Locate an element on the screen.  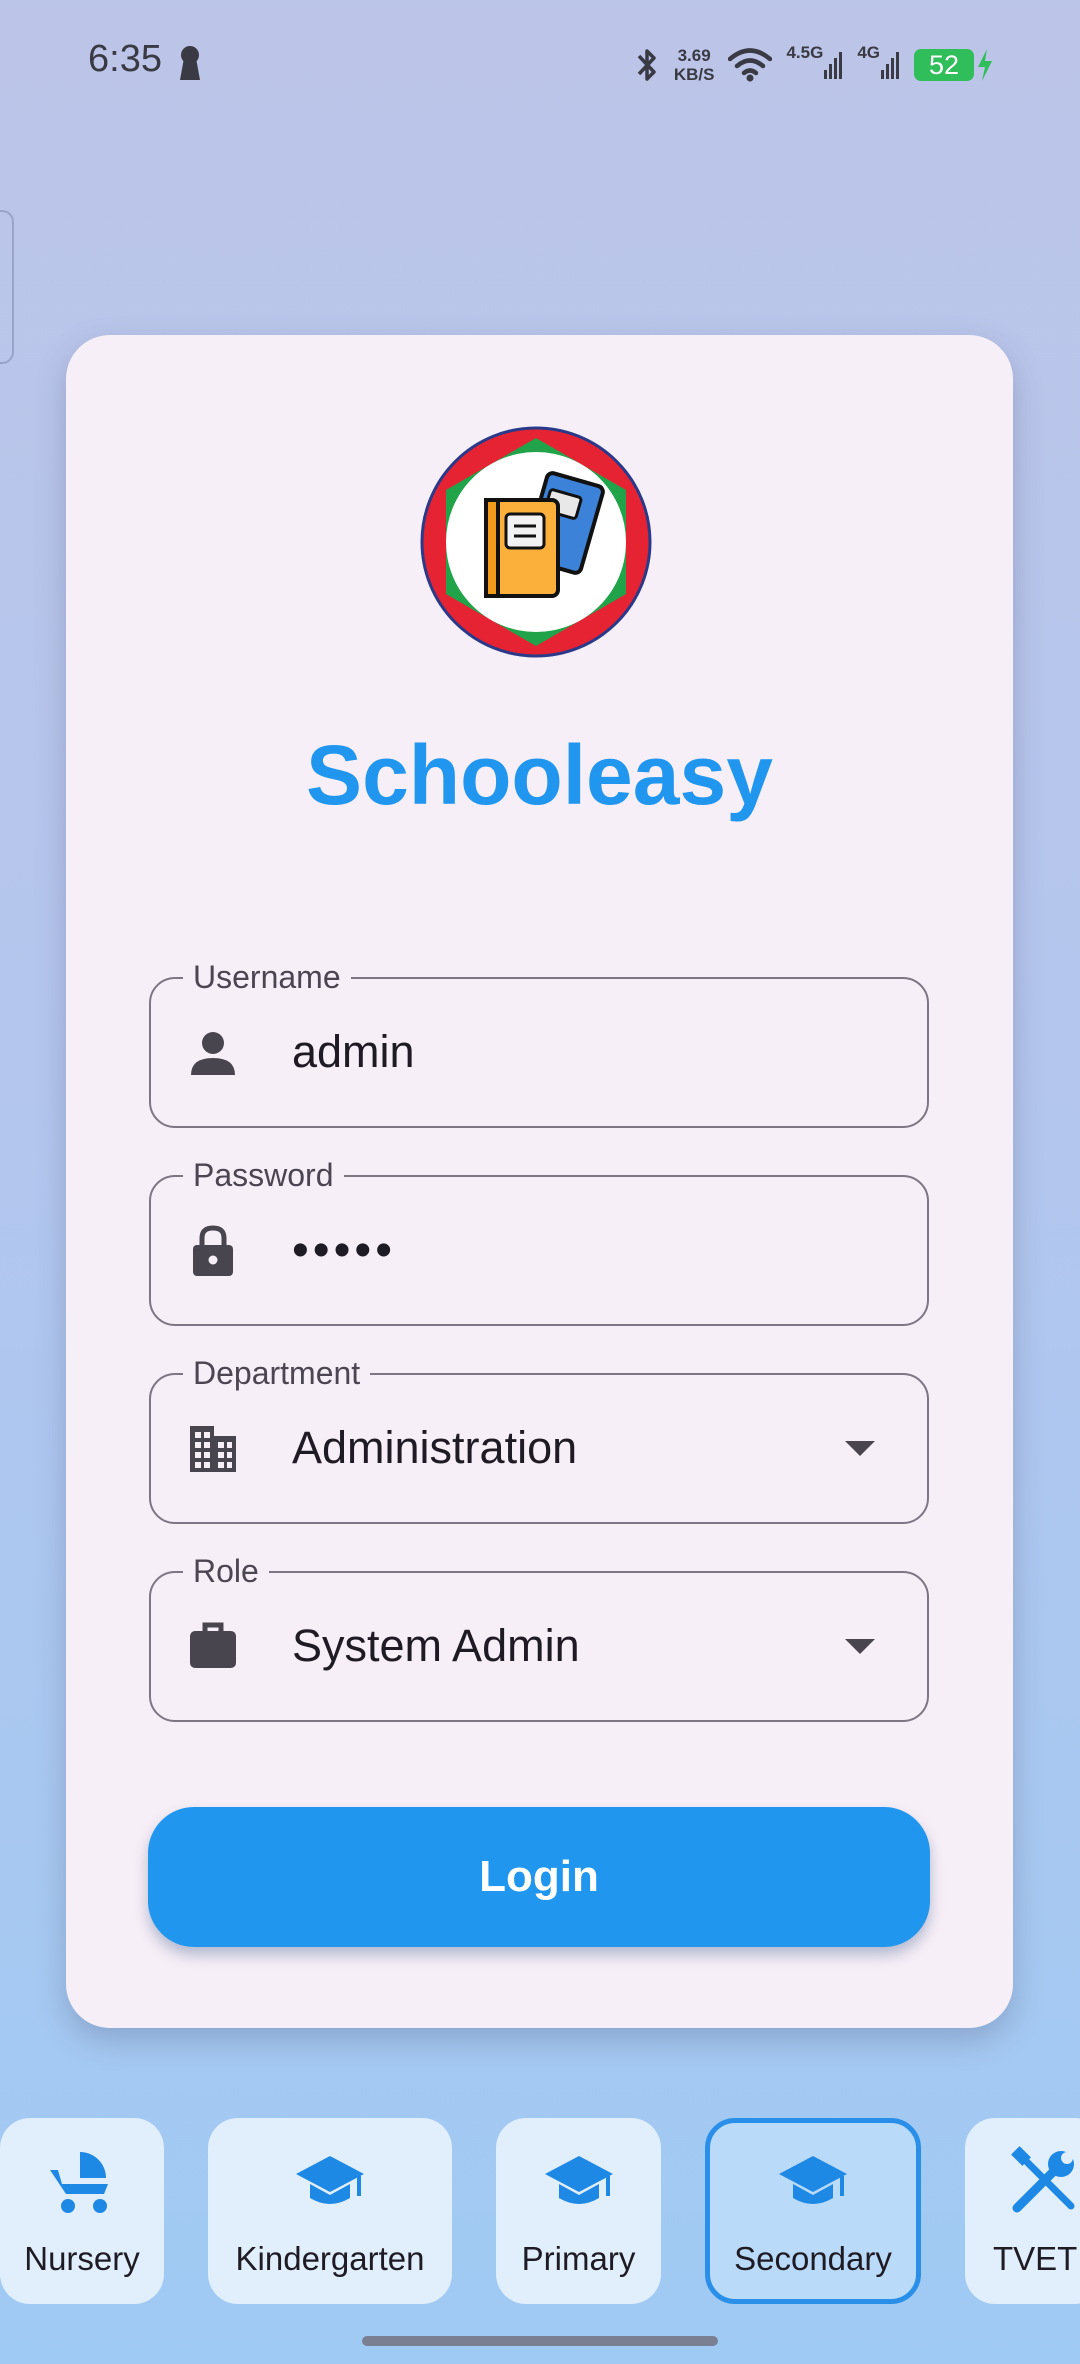
level-tab-primary: Primary is located at coordinates (578, 2211).